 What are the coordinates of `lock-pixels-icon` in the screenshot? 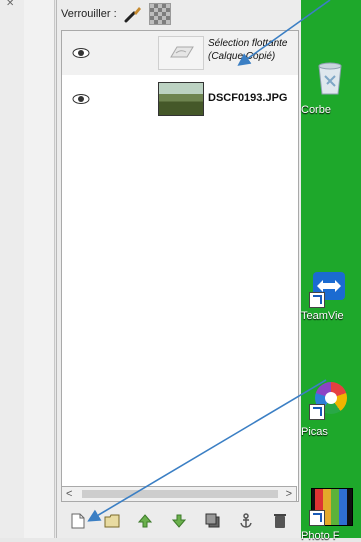 It's located at (133, 14).